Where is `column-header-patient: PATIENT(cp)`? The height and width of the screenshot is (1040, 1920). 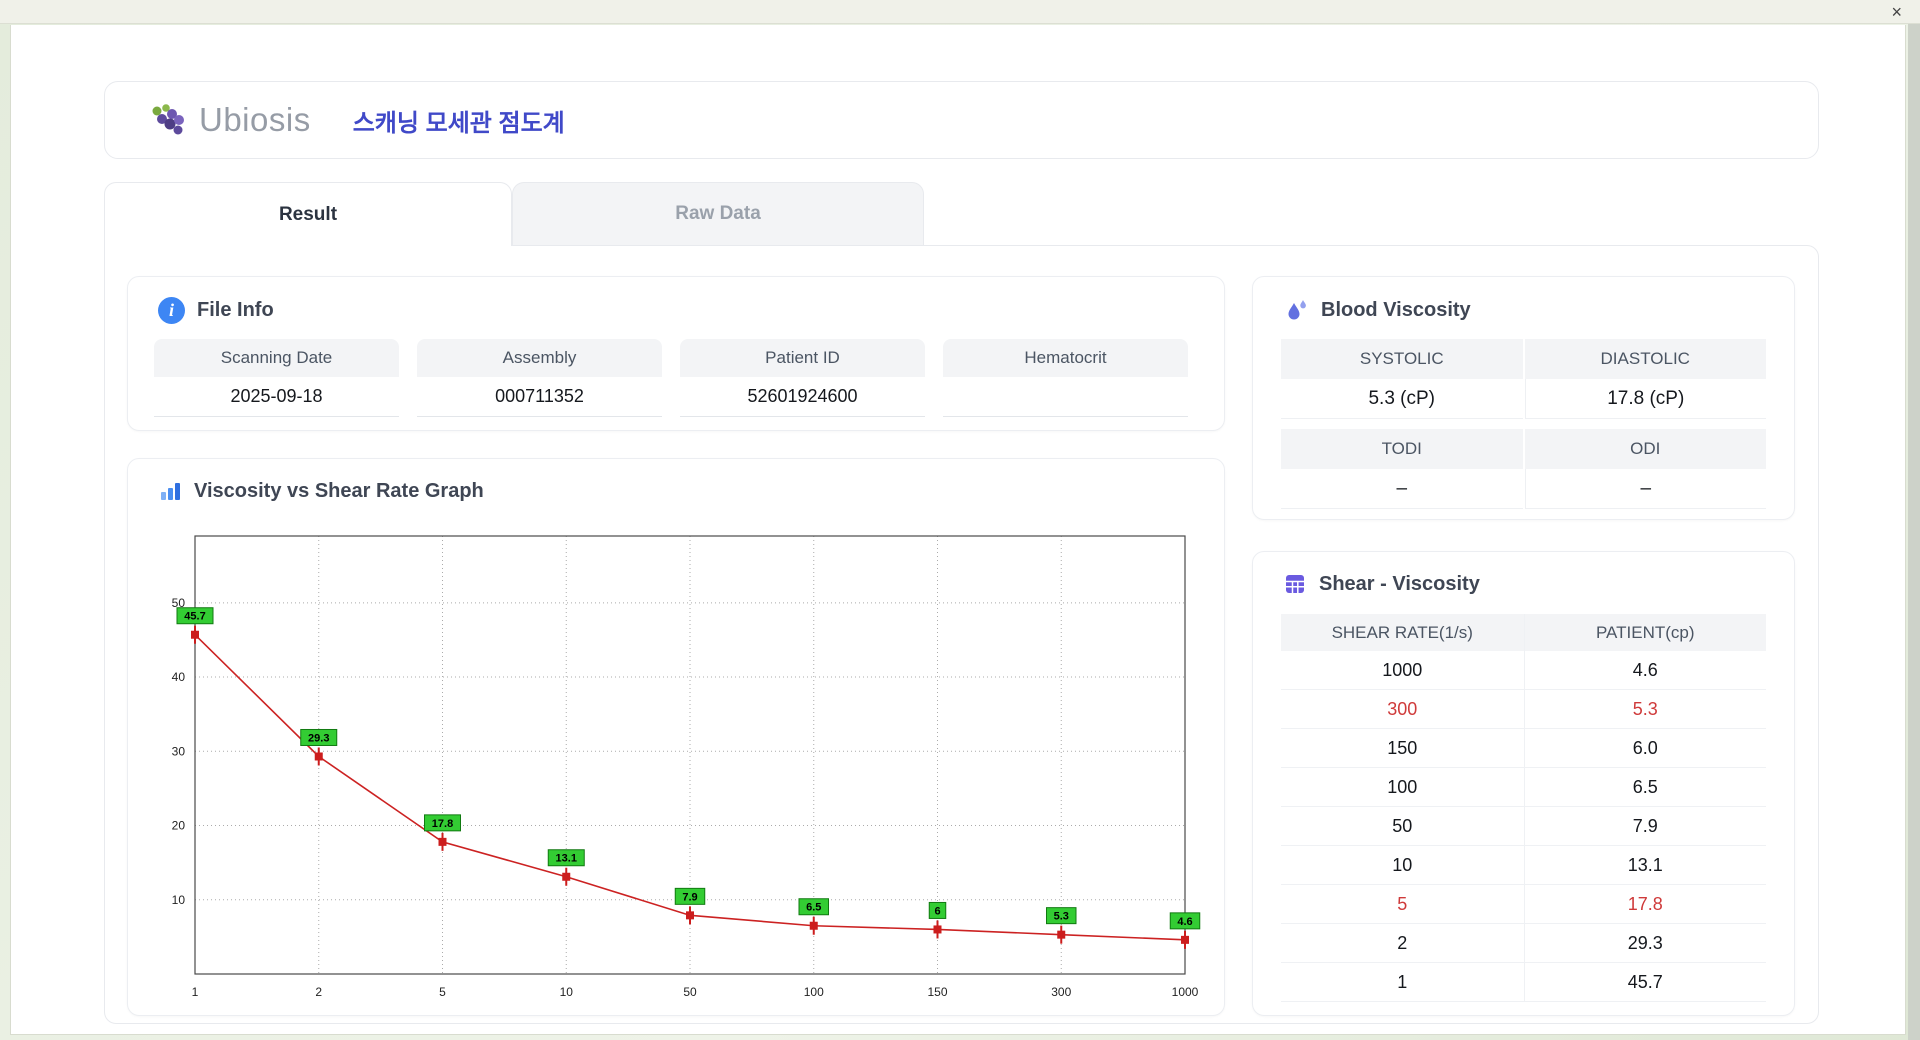 column-header-patient: PATIENT(cp) is located at coordinates (1644, 632).